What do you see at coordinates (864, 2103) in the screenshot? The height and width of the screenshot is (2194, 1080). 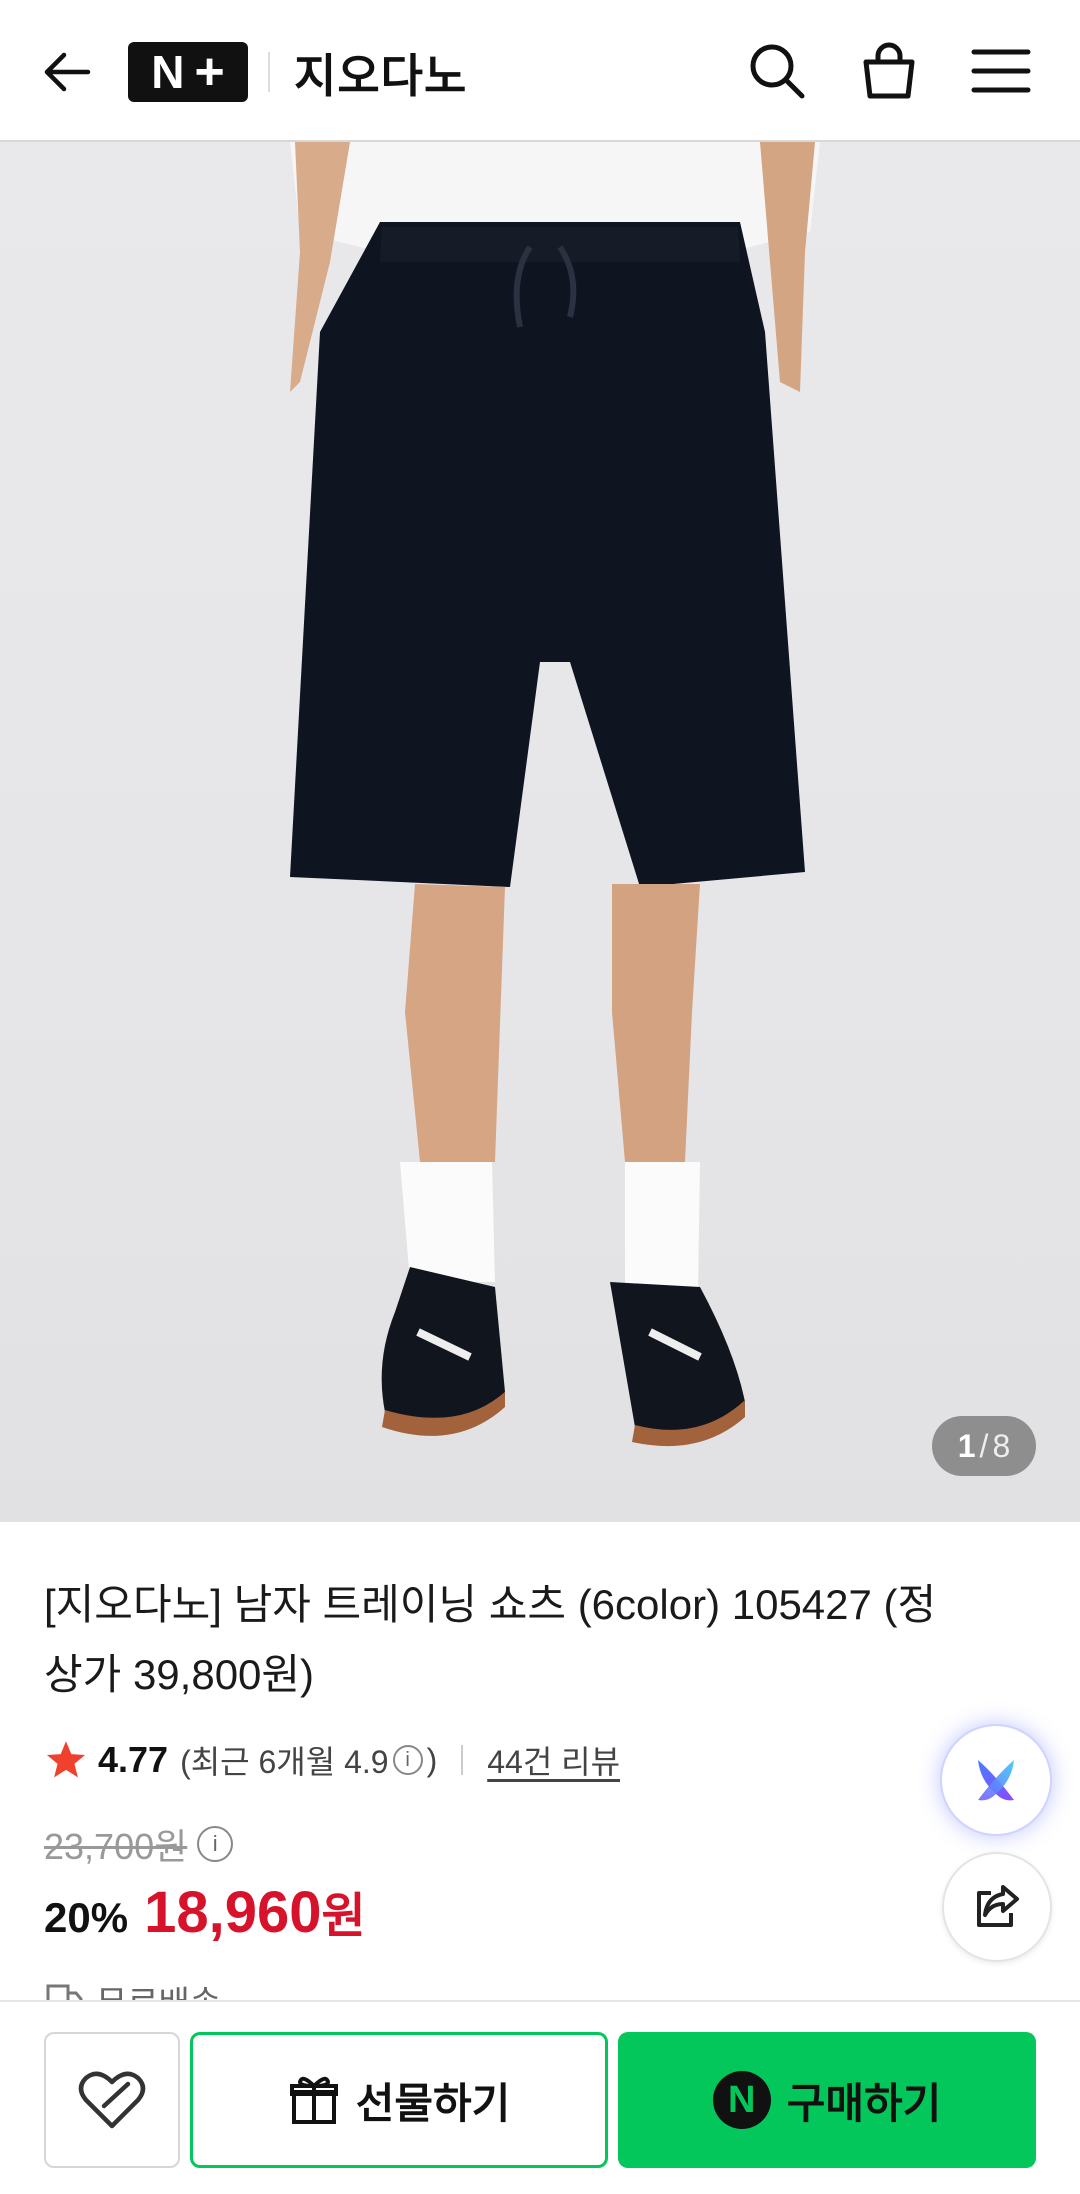 I see `buy-label: 구매하기` at bounding box center [864, 2103].